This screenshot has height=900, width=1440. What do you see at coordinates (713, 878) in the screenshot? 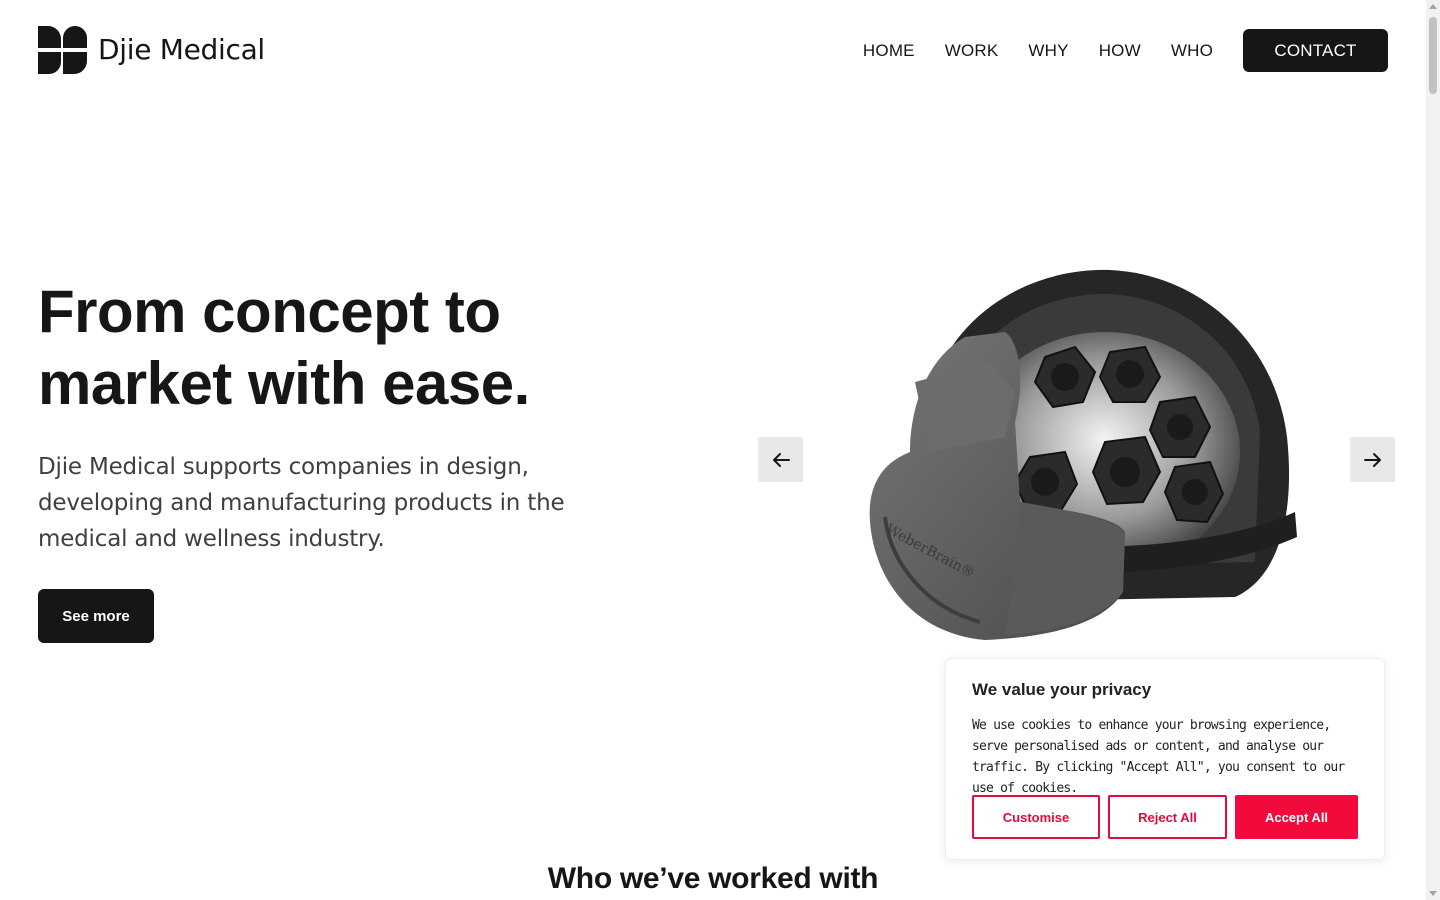
I see `clients-section-title: Who we’ve worked with` at bounding box center [713, 878].